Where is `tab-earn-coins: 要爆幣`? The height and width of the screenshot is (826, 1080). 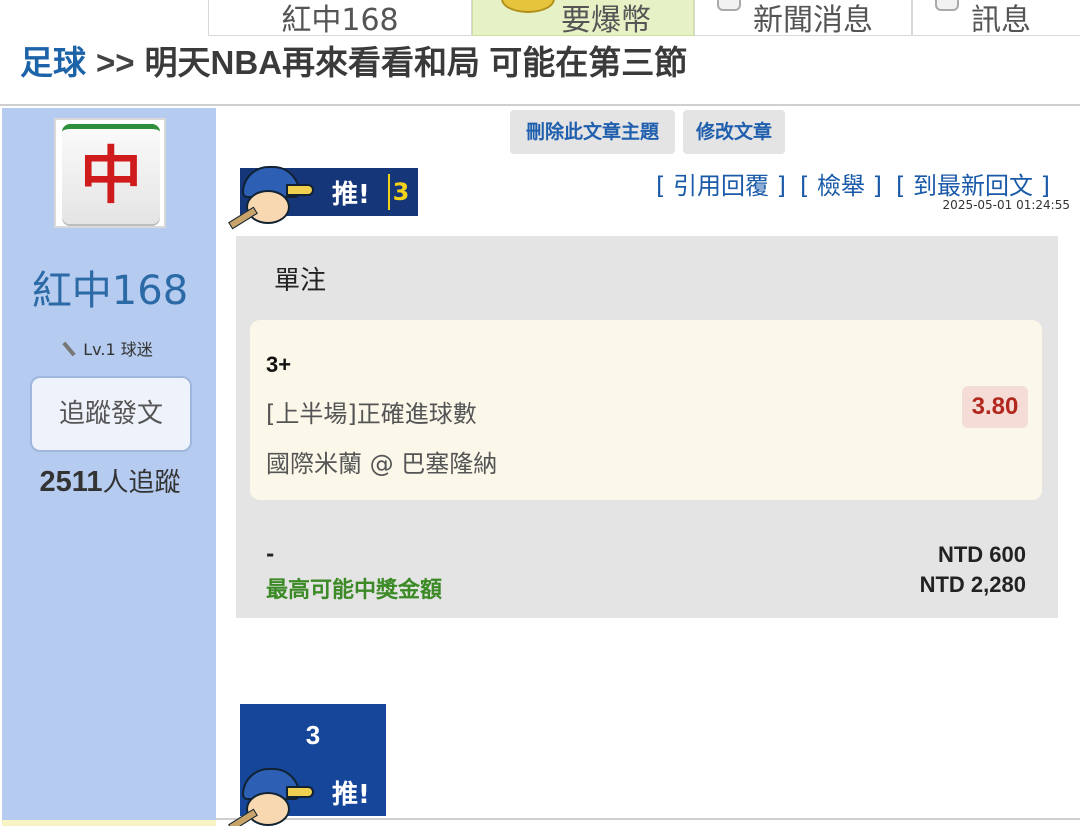 tab-earn-coins: 要爆幣 is located at coordinates (583, 18).